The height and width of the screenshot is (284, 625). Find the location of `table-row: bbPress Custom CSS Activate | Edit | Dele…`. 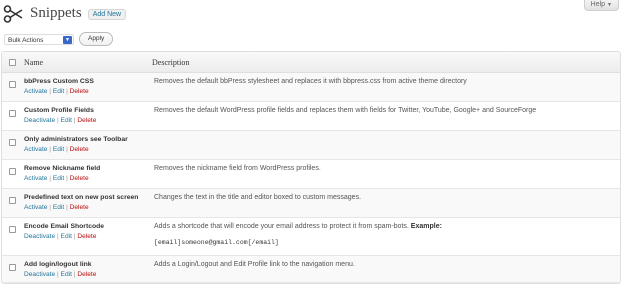

table-row: bbPress Custom CSS Activate | Edit | Dele… is located at coordinates (311, 87).